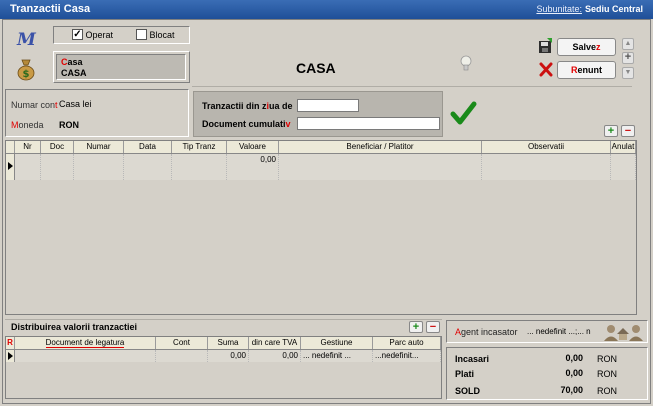  I want to click on scroll-down-icon: ▼, so click(628, 73).